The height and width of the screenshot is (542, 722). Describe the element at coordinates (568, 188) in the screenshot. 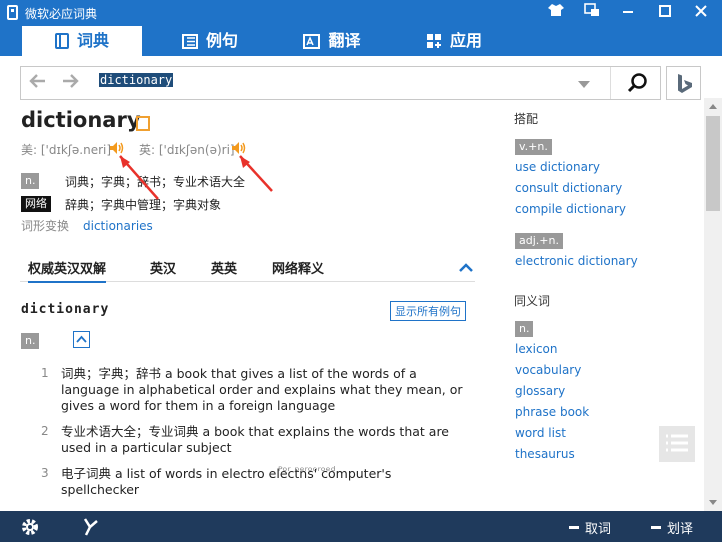

I see `collocation-link: consult dictionary` at that location.